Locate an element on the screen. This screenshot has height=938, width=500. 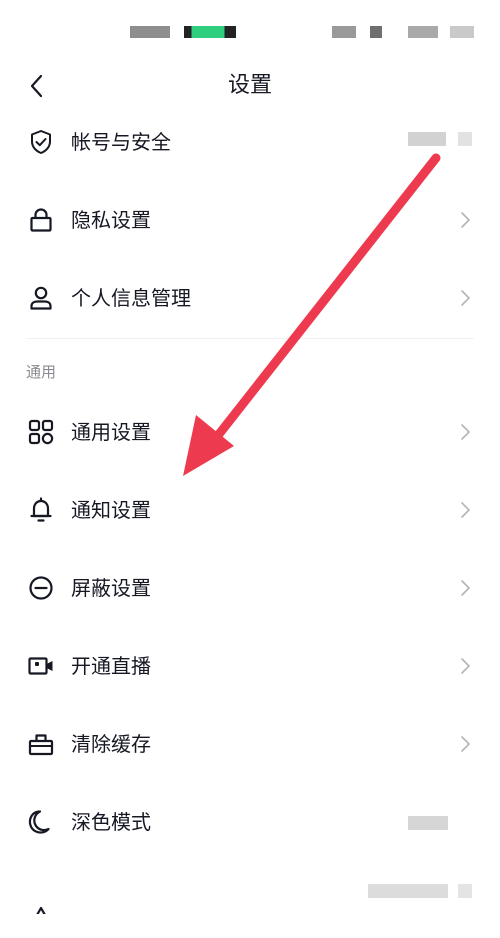
status-signal-block is located at coordinates (344, 32).